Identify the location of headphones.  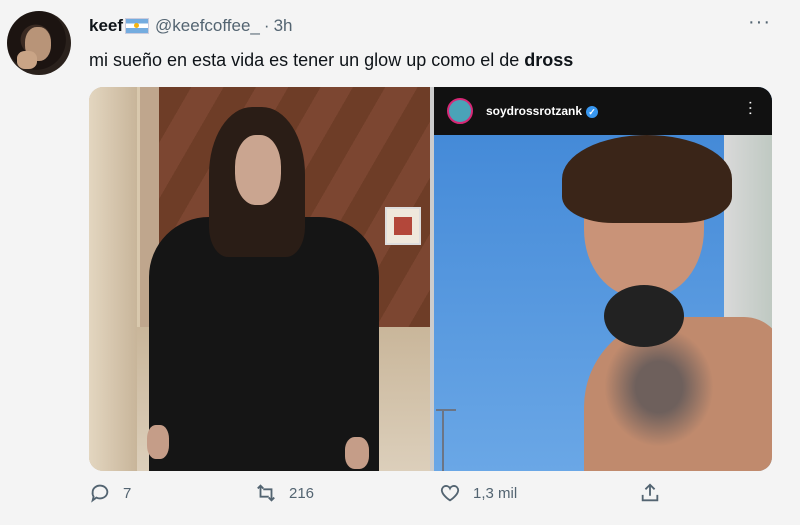
(644, 316).